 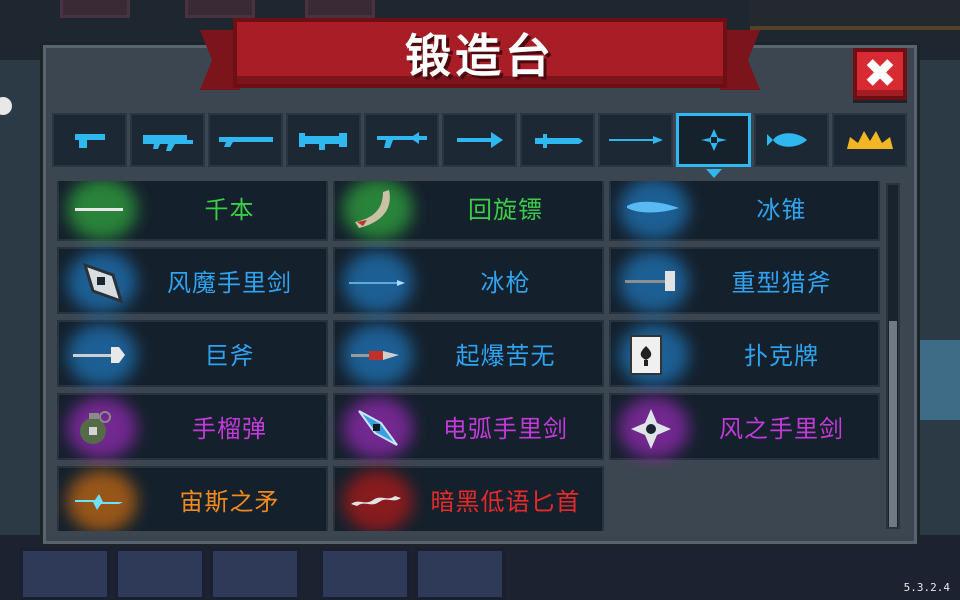 I want to click on weapon-name: 起爆苦无, so click(x=505, y=356).